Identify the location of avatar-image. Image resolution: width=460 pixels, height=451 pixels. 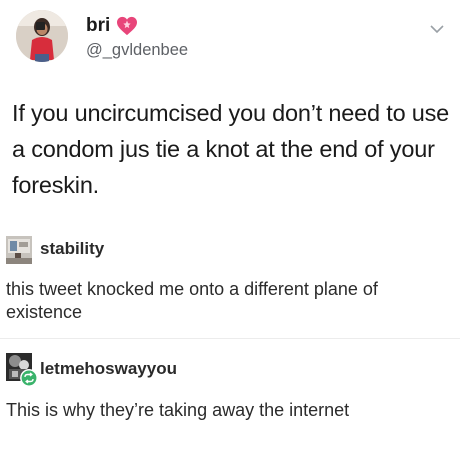
(19, 250).